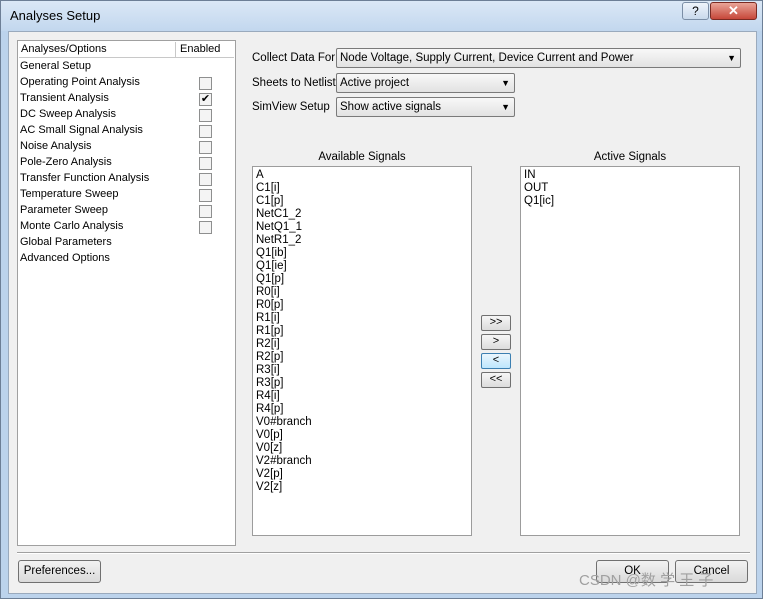  I want to click on analysis-item-label: Pole-Zero Analysis, so click(66, 162).